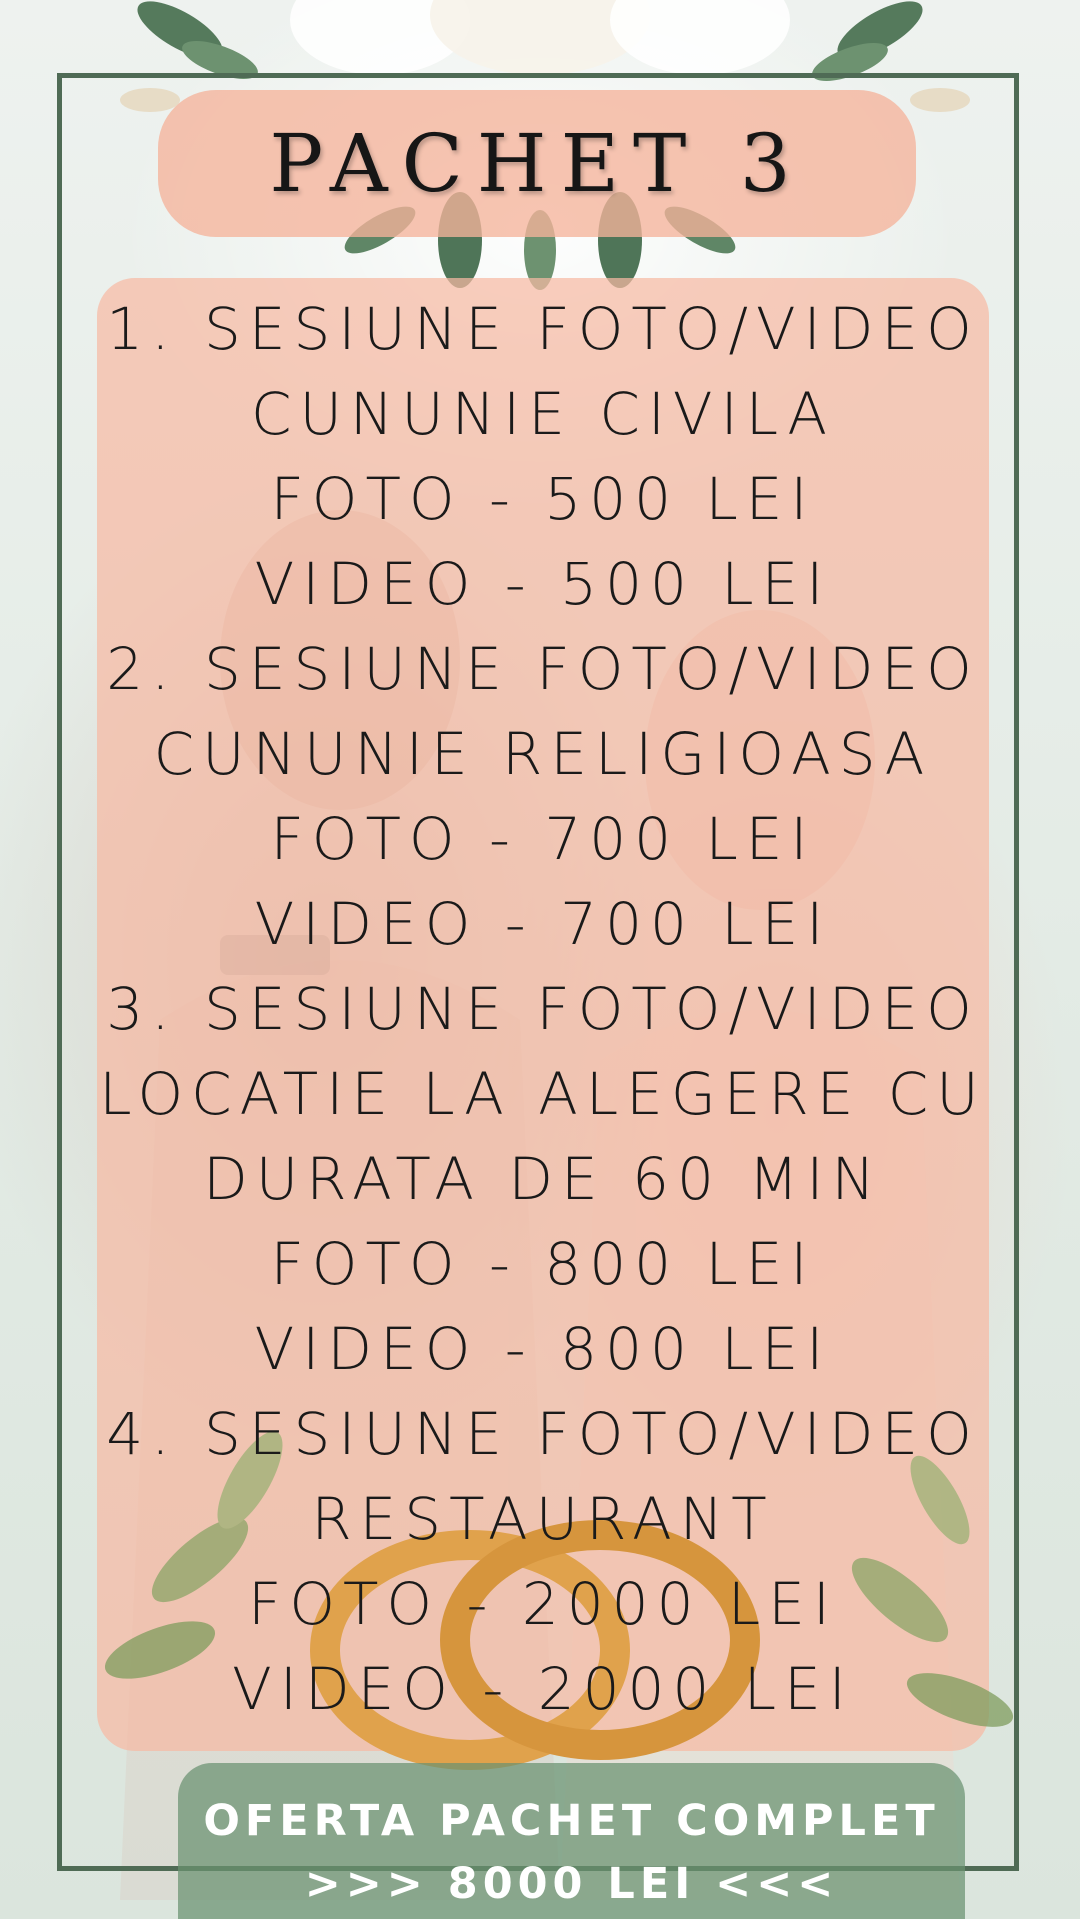 The image size is (1080, 1919). Describe the element at coordinates (543, 1689) in the screenshot. I see `package-line: VIDEO - 2000 LEI` at that location.